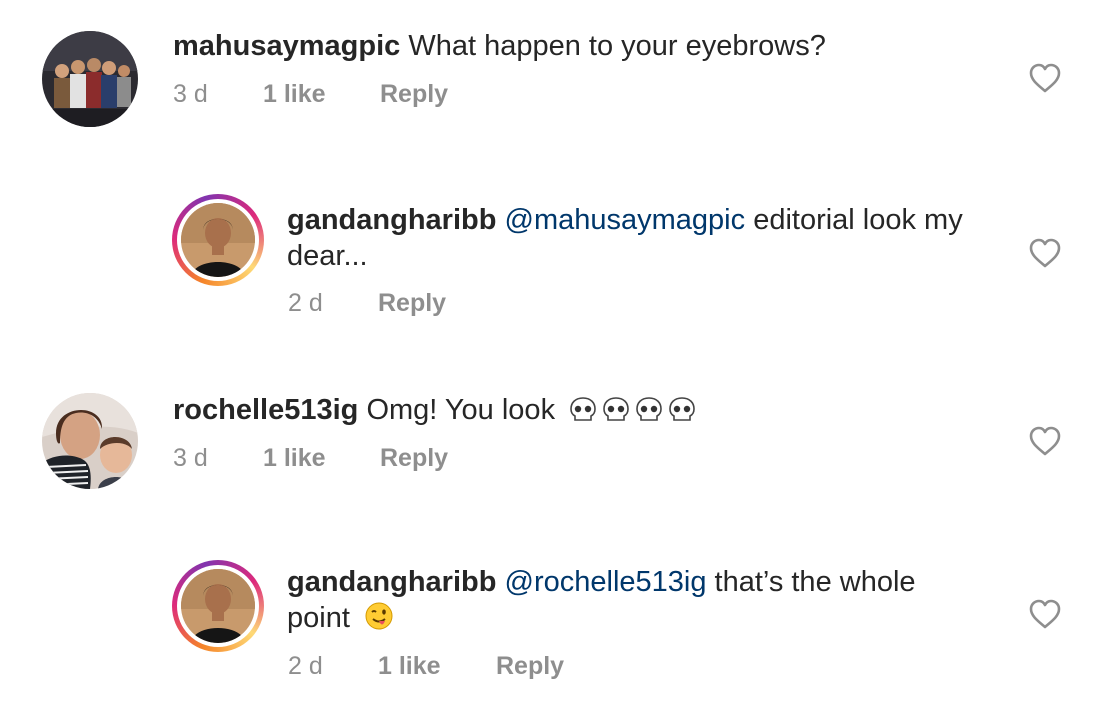  I want to click on comment-body-line1: editorial look my, so click(858, 220).